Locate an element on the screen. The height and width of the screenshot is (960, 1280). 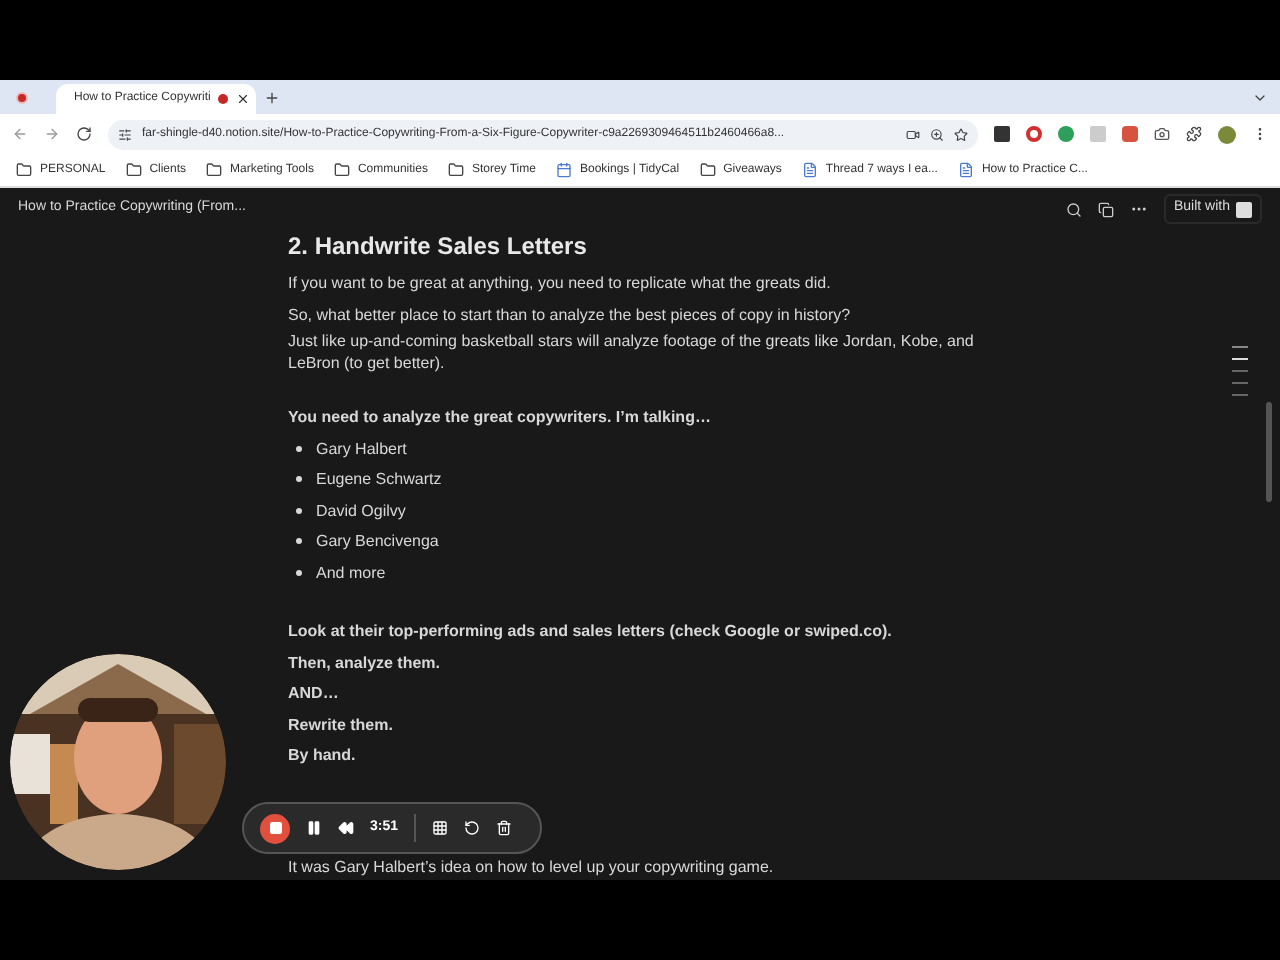
list-item: Eugene Schwartz is located at coordinates (379, 479).